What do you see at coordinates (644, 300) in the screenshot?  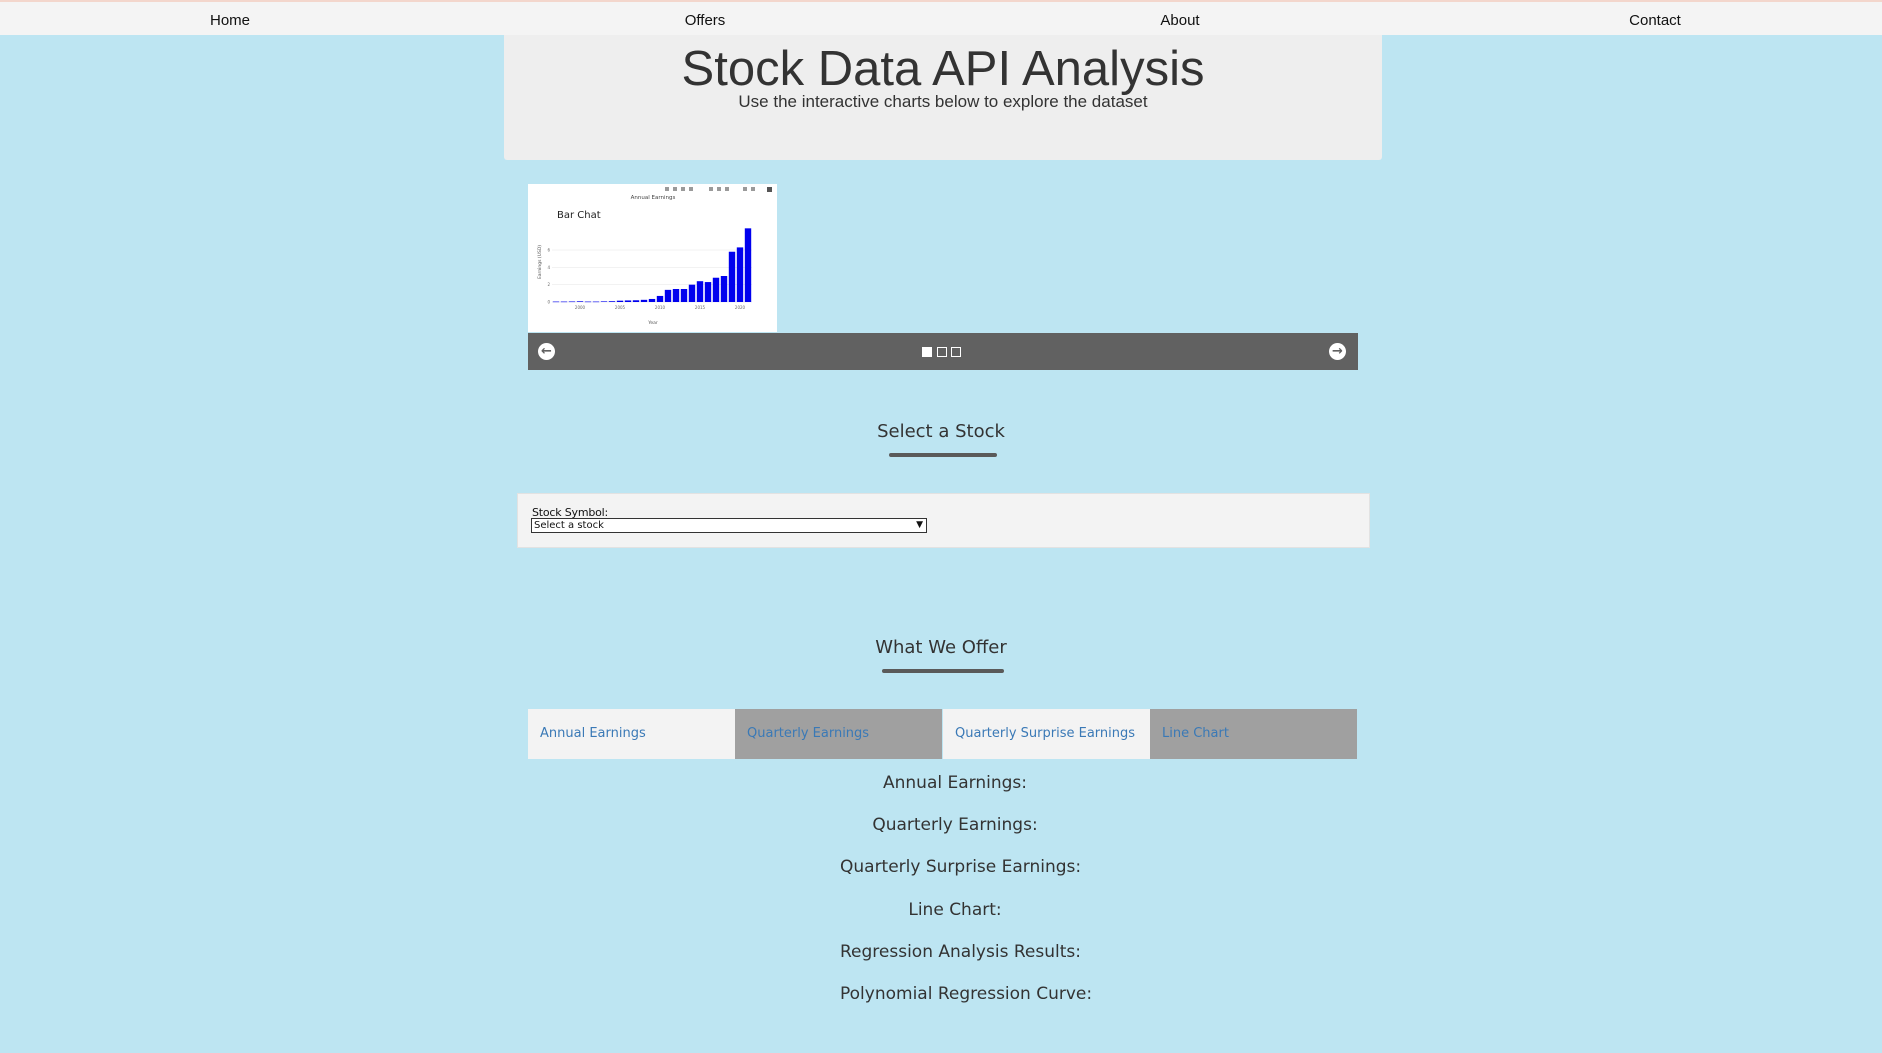 I see `chart-bar-2008` at bounding box center [644, 300].